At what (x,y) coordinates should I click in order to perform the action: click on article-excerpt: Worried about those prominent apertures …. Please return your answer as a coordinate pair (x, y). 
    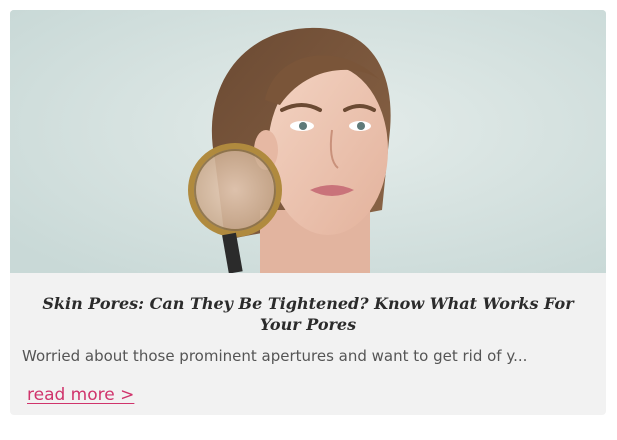
    Looking at the image, I should click on (275, 356).